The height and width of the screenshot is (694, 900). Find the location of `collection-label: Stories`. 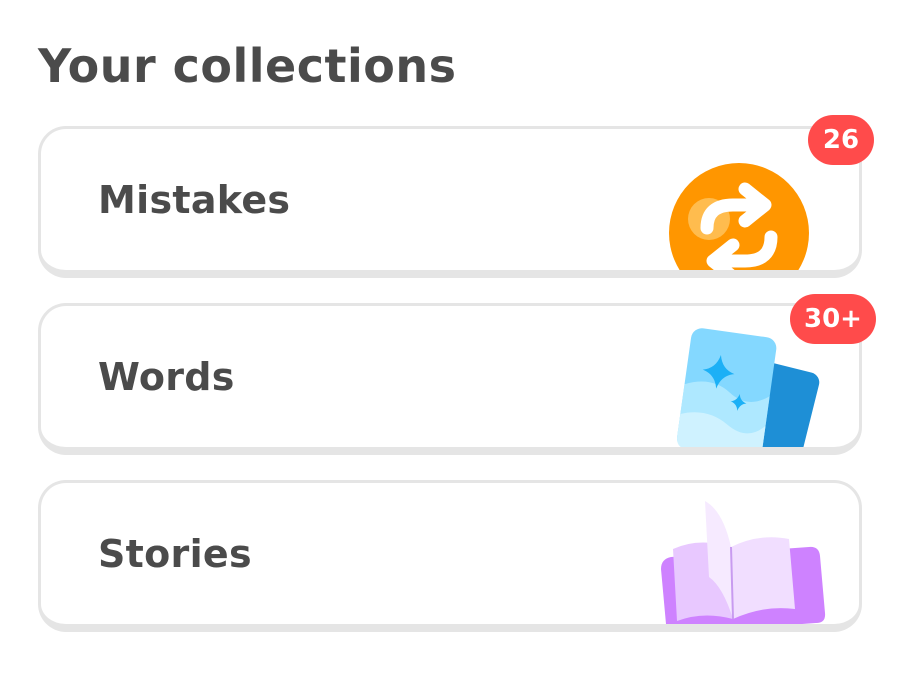

collection-label: Stories is located at coordinates (175, 553).